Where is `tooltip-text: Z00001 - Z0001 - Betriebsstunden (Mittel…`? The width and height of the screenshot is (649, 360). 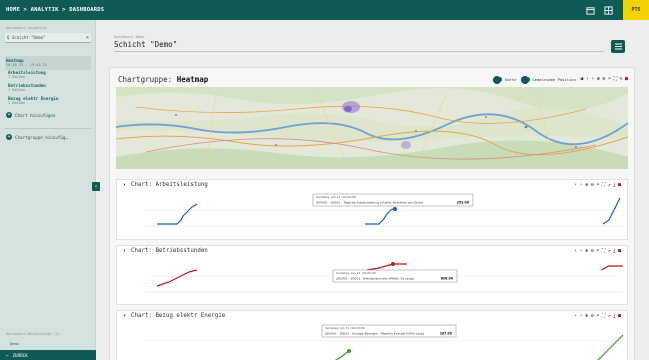 tooltip-text: Z00001 - Z0001 - Betriebsstunden (Mittel… is located at coordinates (375, 279).